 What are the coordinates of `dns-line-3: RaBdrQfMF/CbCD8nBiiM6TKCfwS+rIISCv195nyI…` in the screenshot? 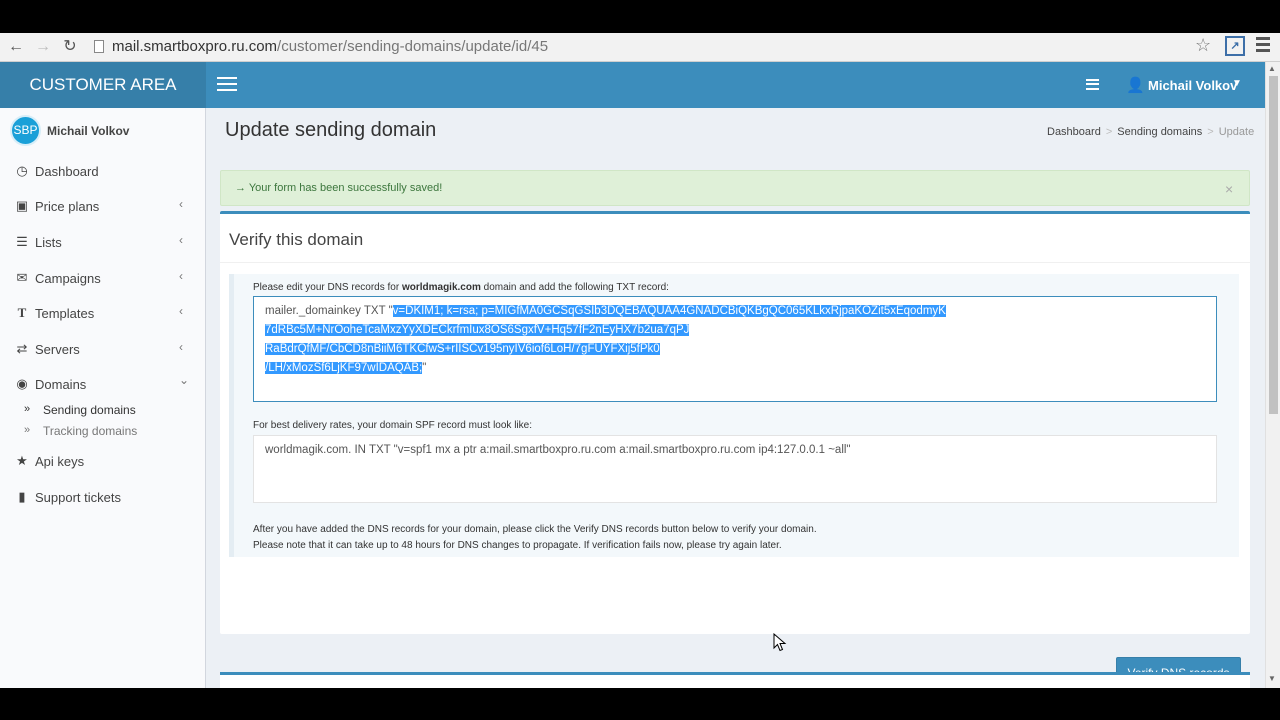 It's located at (462, 349).